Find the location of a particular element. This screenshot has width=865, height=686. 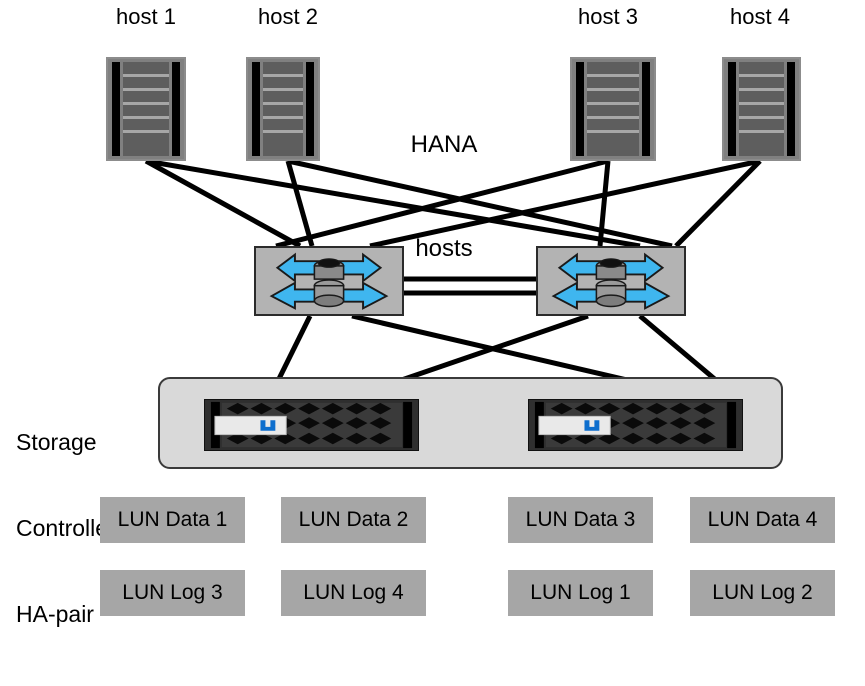

lun-label: LUN Data 2 is located at coordinates (353, 519).